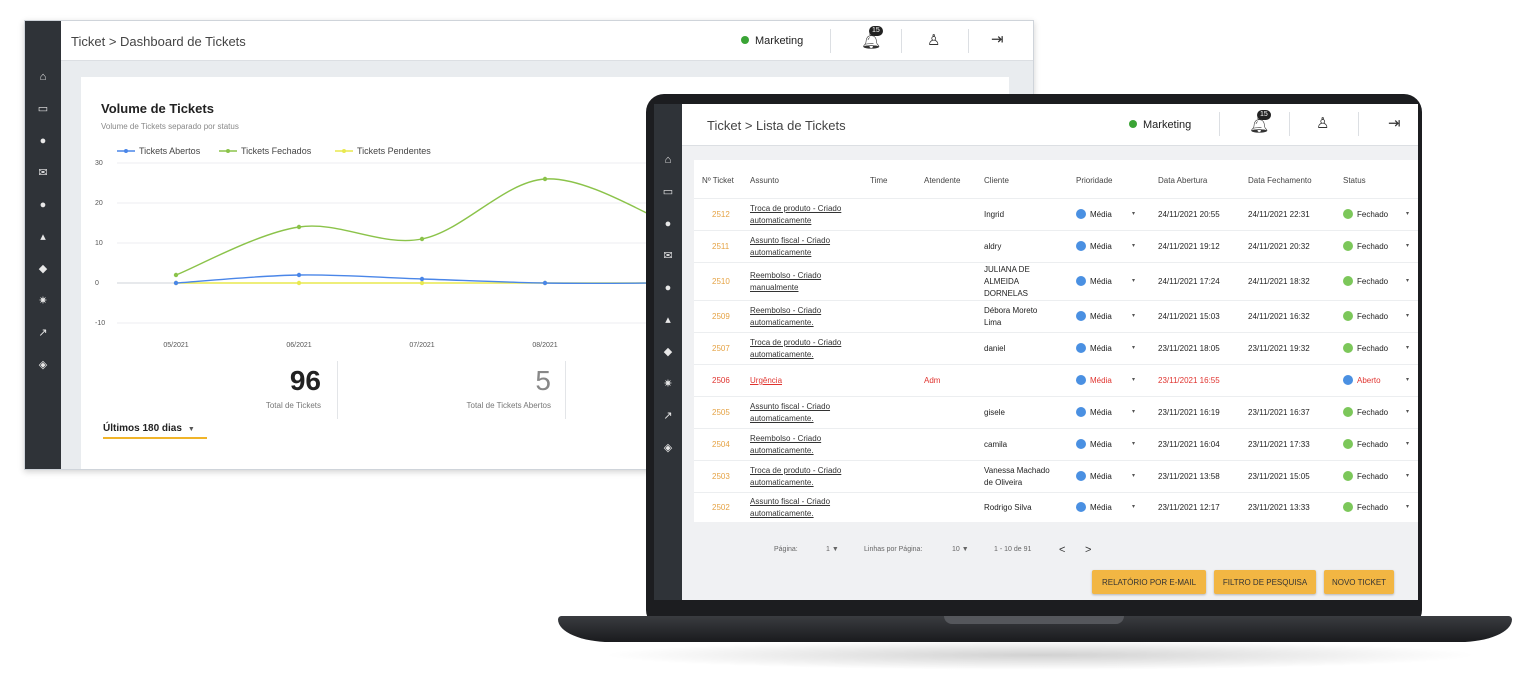 This screenshot has width=1528, height=684. I want to click on ticket-id: 2506, so click(721, 381).